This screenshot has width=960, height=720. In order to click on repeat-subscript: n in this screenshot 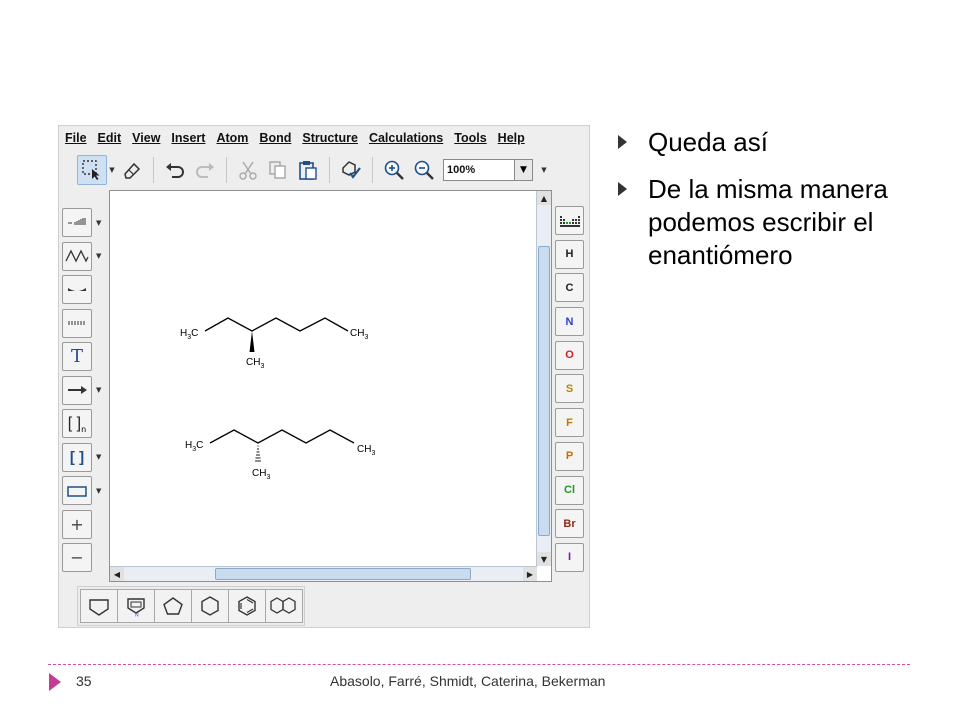, I will do `click(84, 430)`.